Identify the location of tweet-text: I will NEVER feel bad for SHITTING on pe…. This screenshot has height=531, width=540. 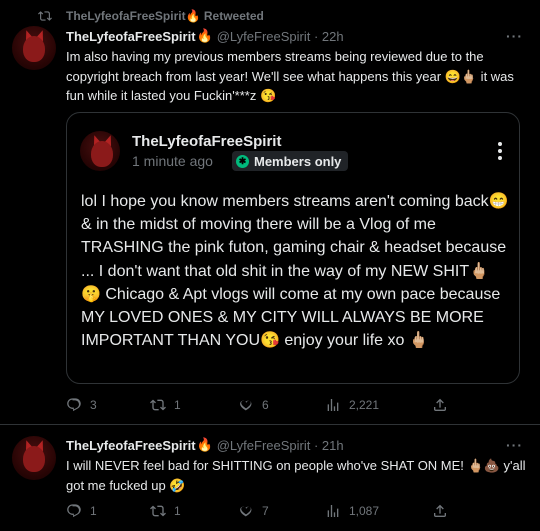
(296, 475).